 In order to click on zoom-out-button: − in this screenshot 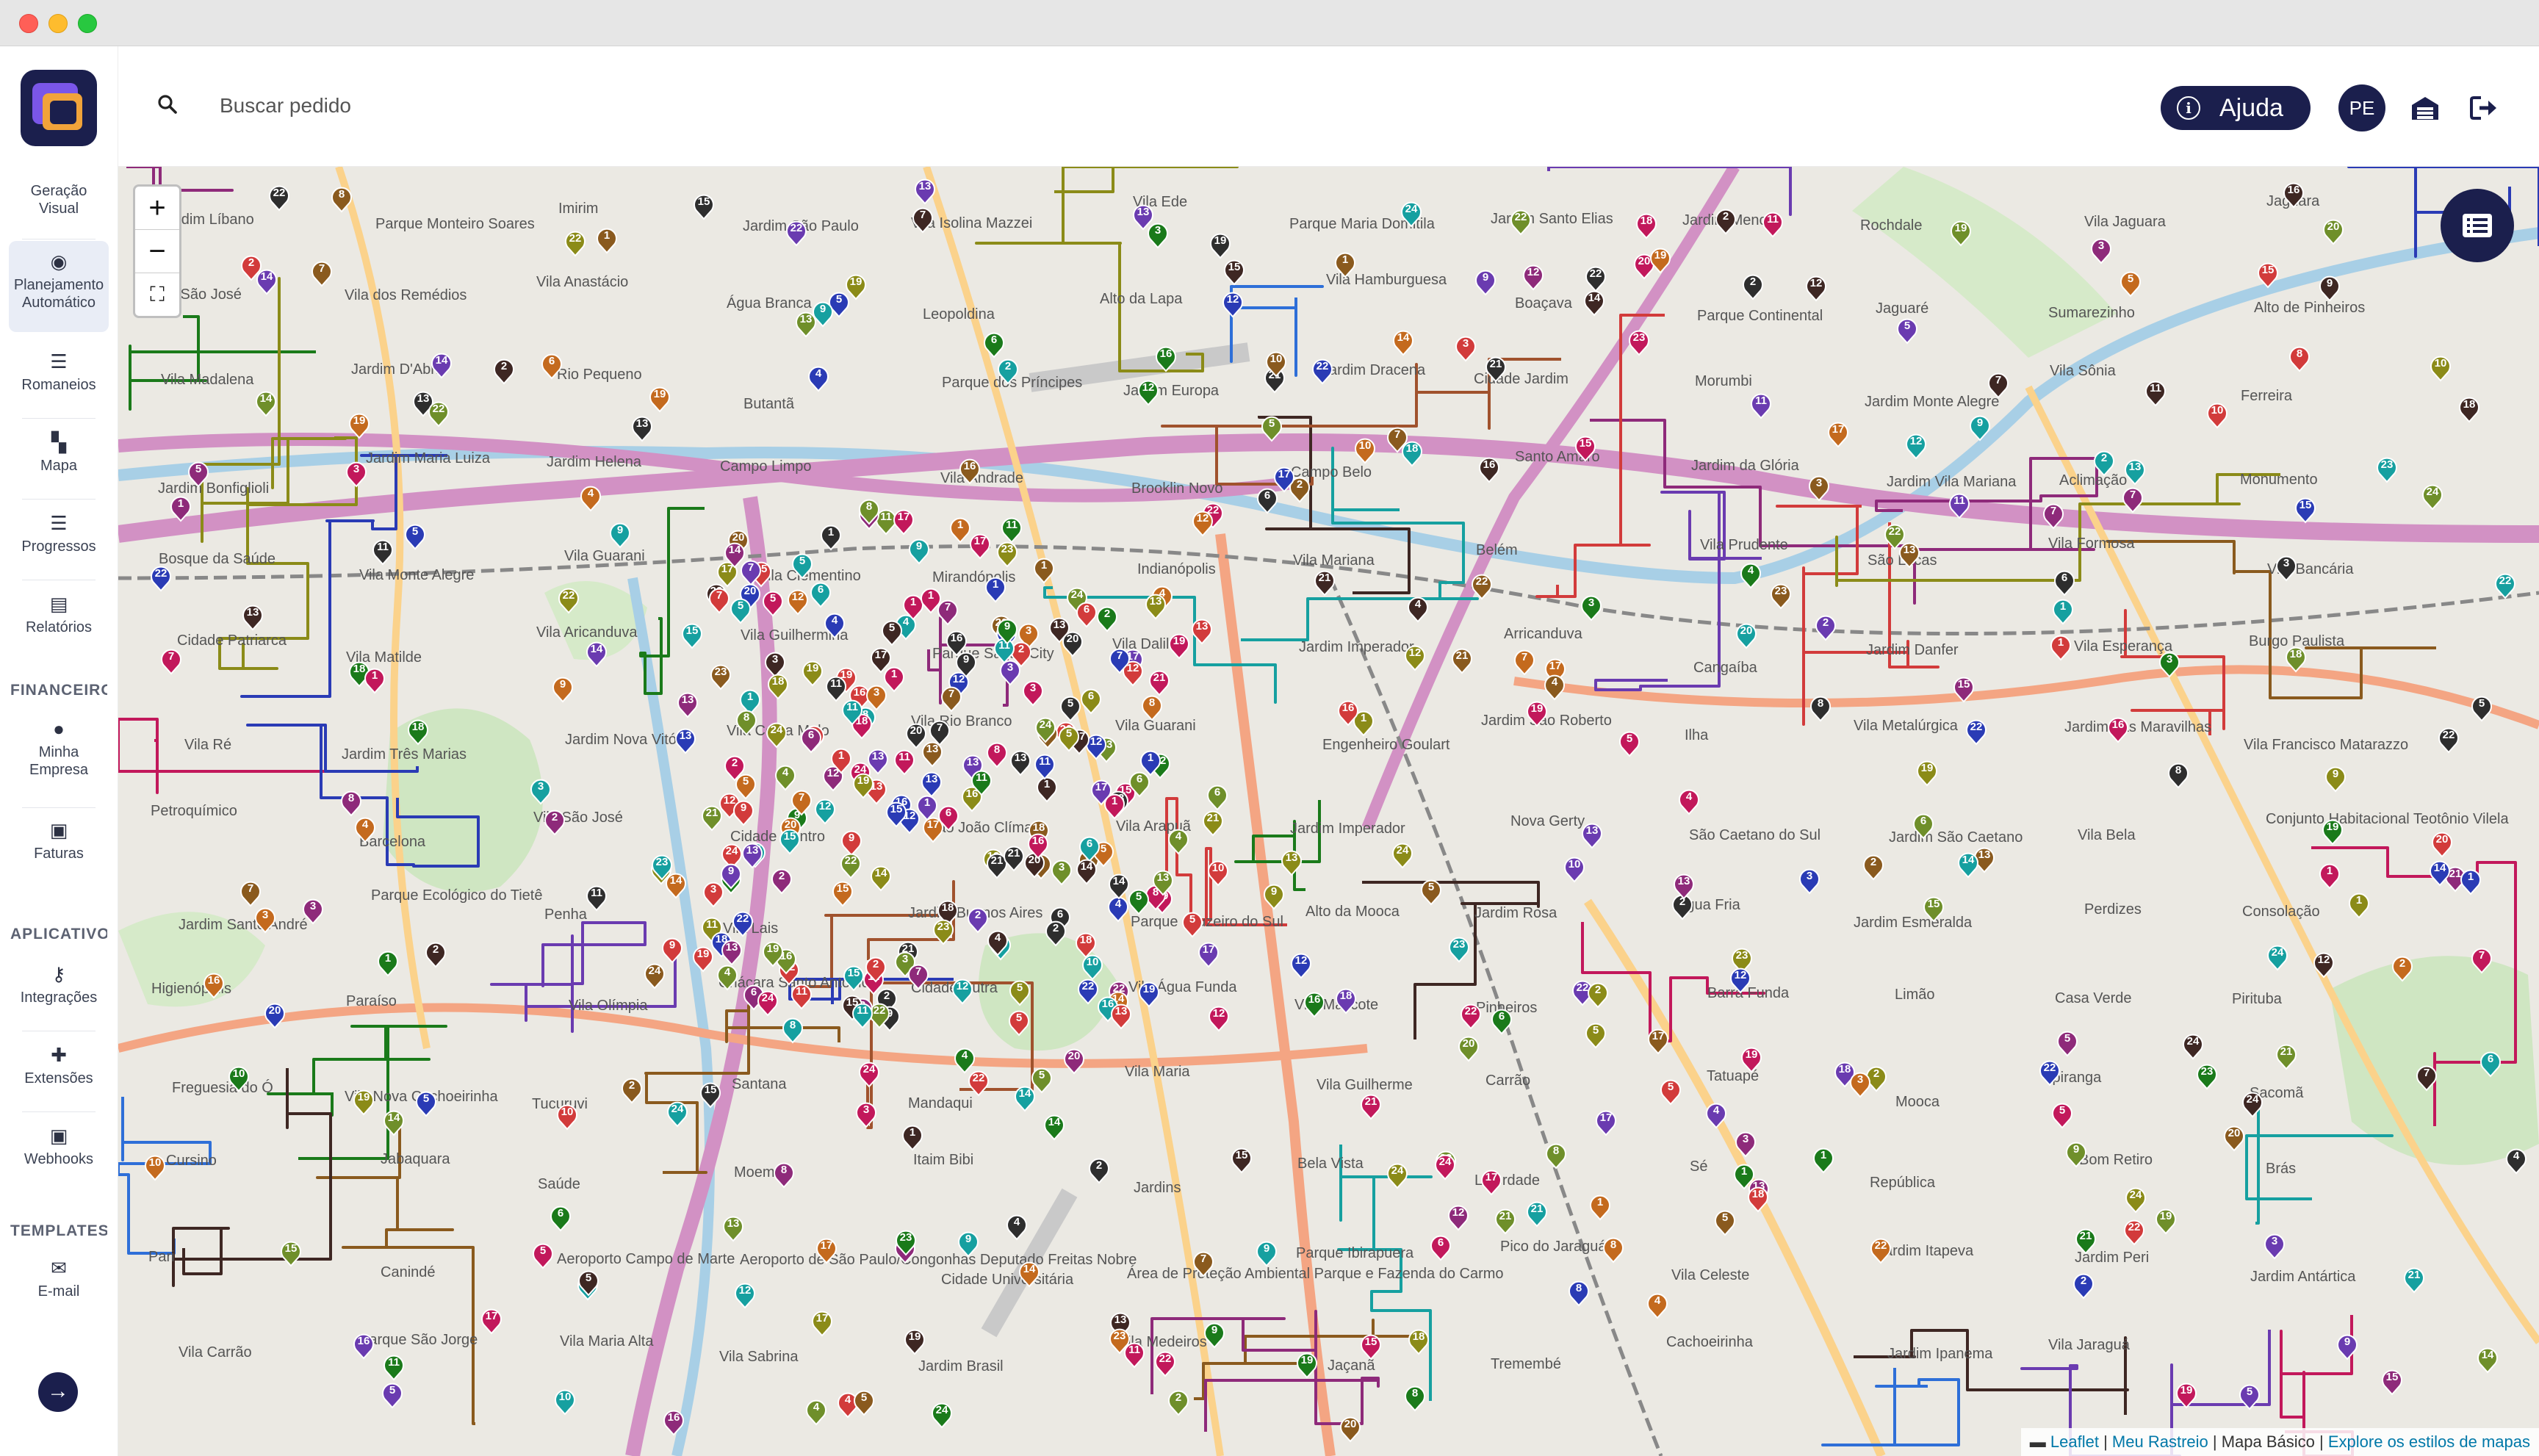, I will do `click(157, 251)`.